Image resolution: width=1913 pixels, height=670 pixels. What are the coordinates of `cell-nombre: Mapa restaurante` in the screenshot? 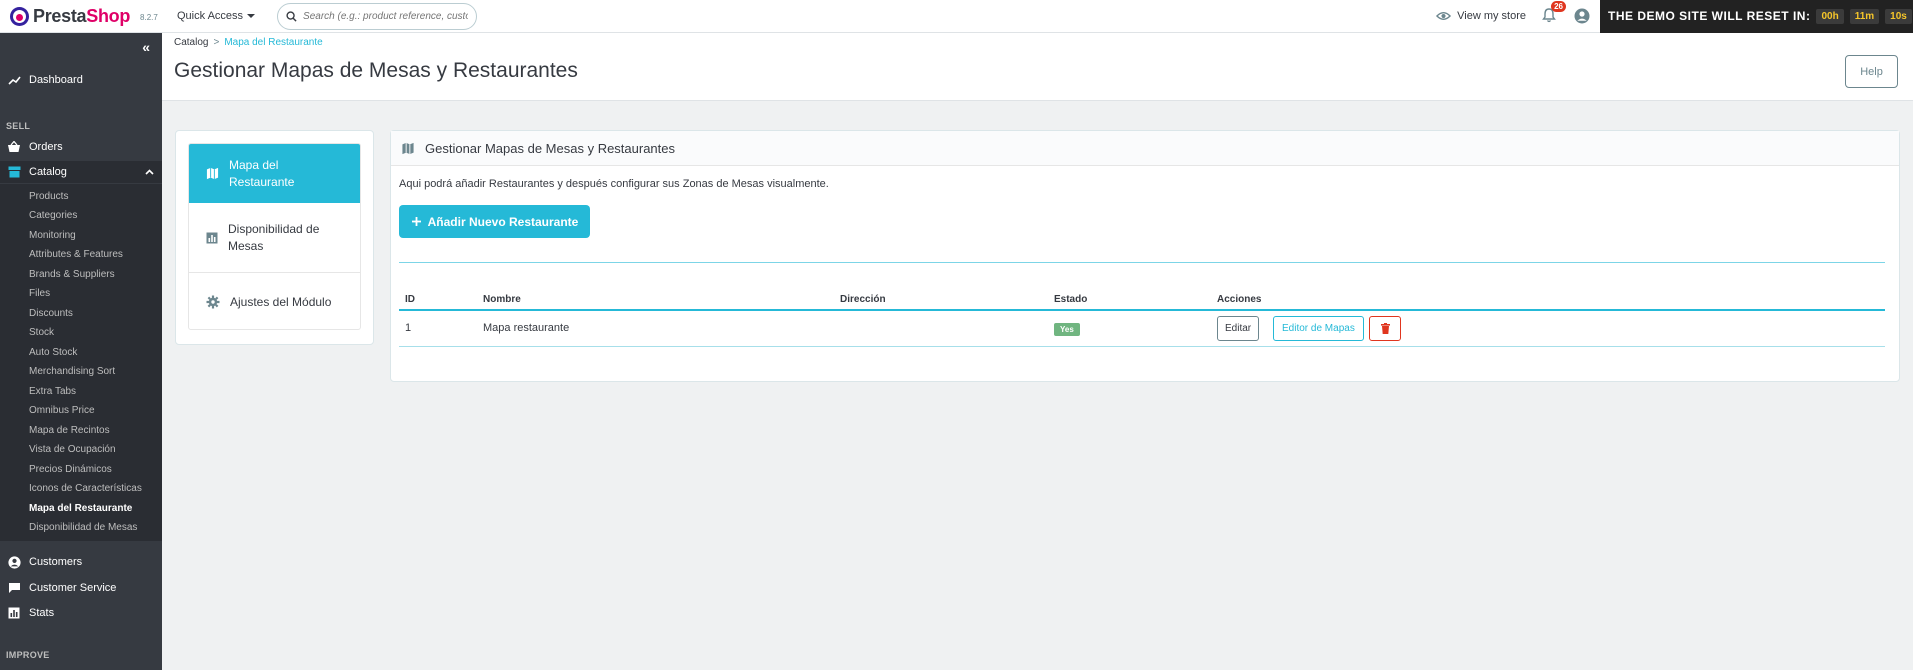 It's located at (526, 328).